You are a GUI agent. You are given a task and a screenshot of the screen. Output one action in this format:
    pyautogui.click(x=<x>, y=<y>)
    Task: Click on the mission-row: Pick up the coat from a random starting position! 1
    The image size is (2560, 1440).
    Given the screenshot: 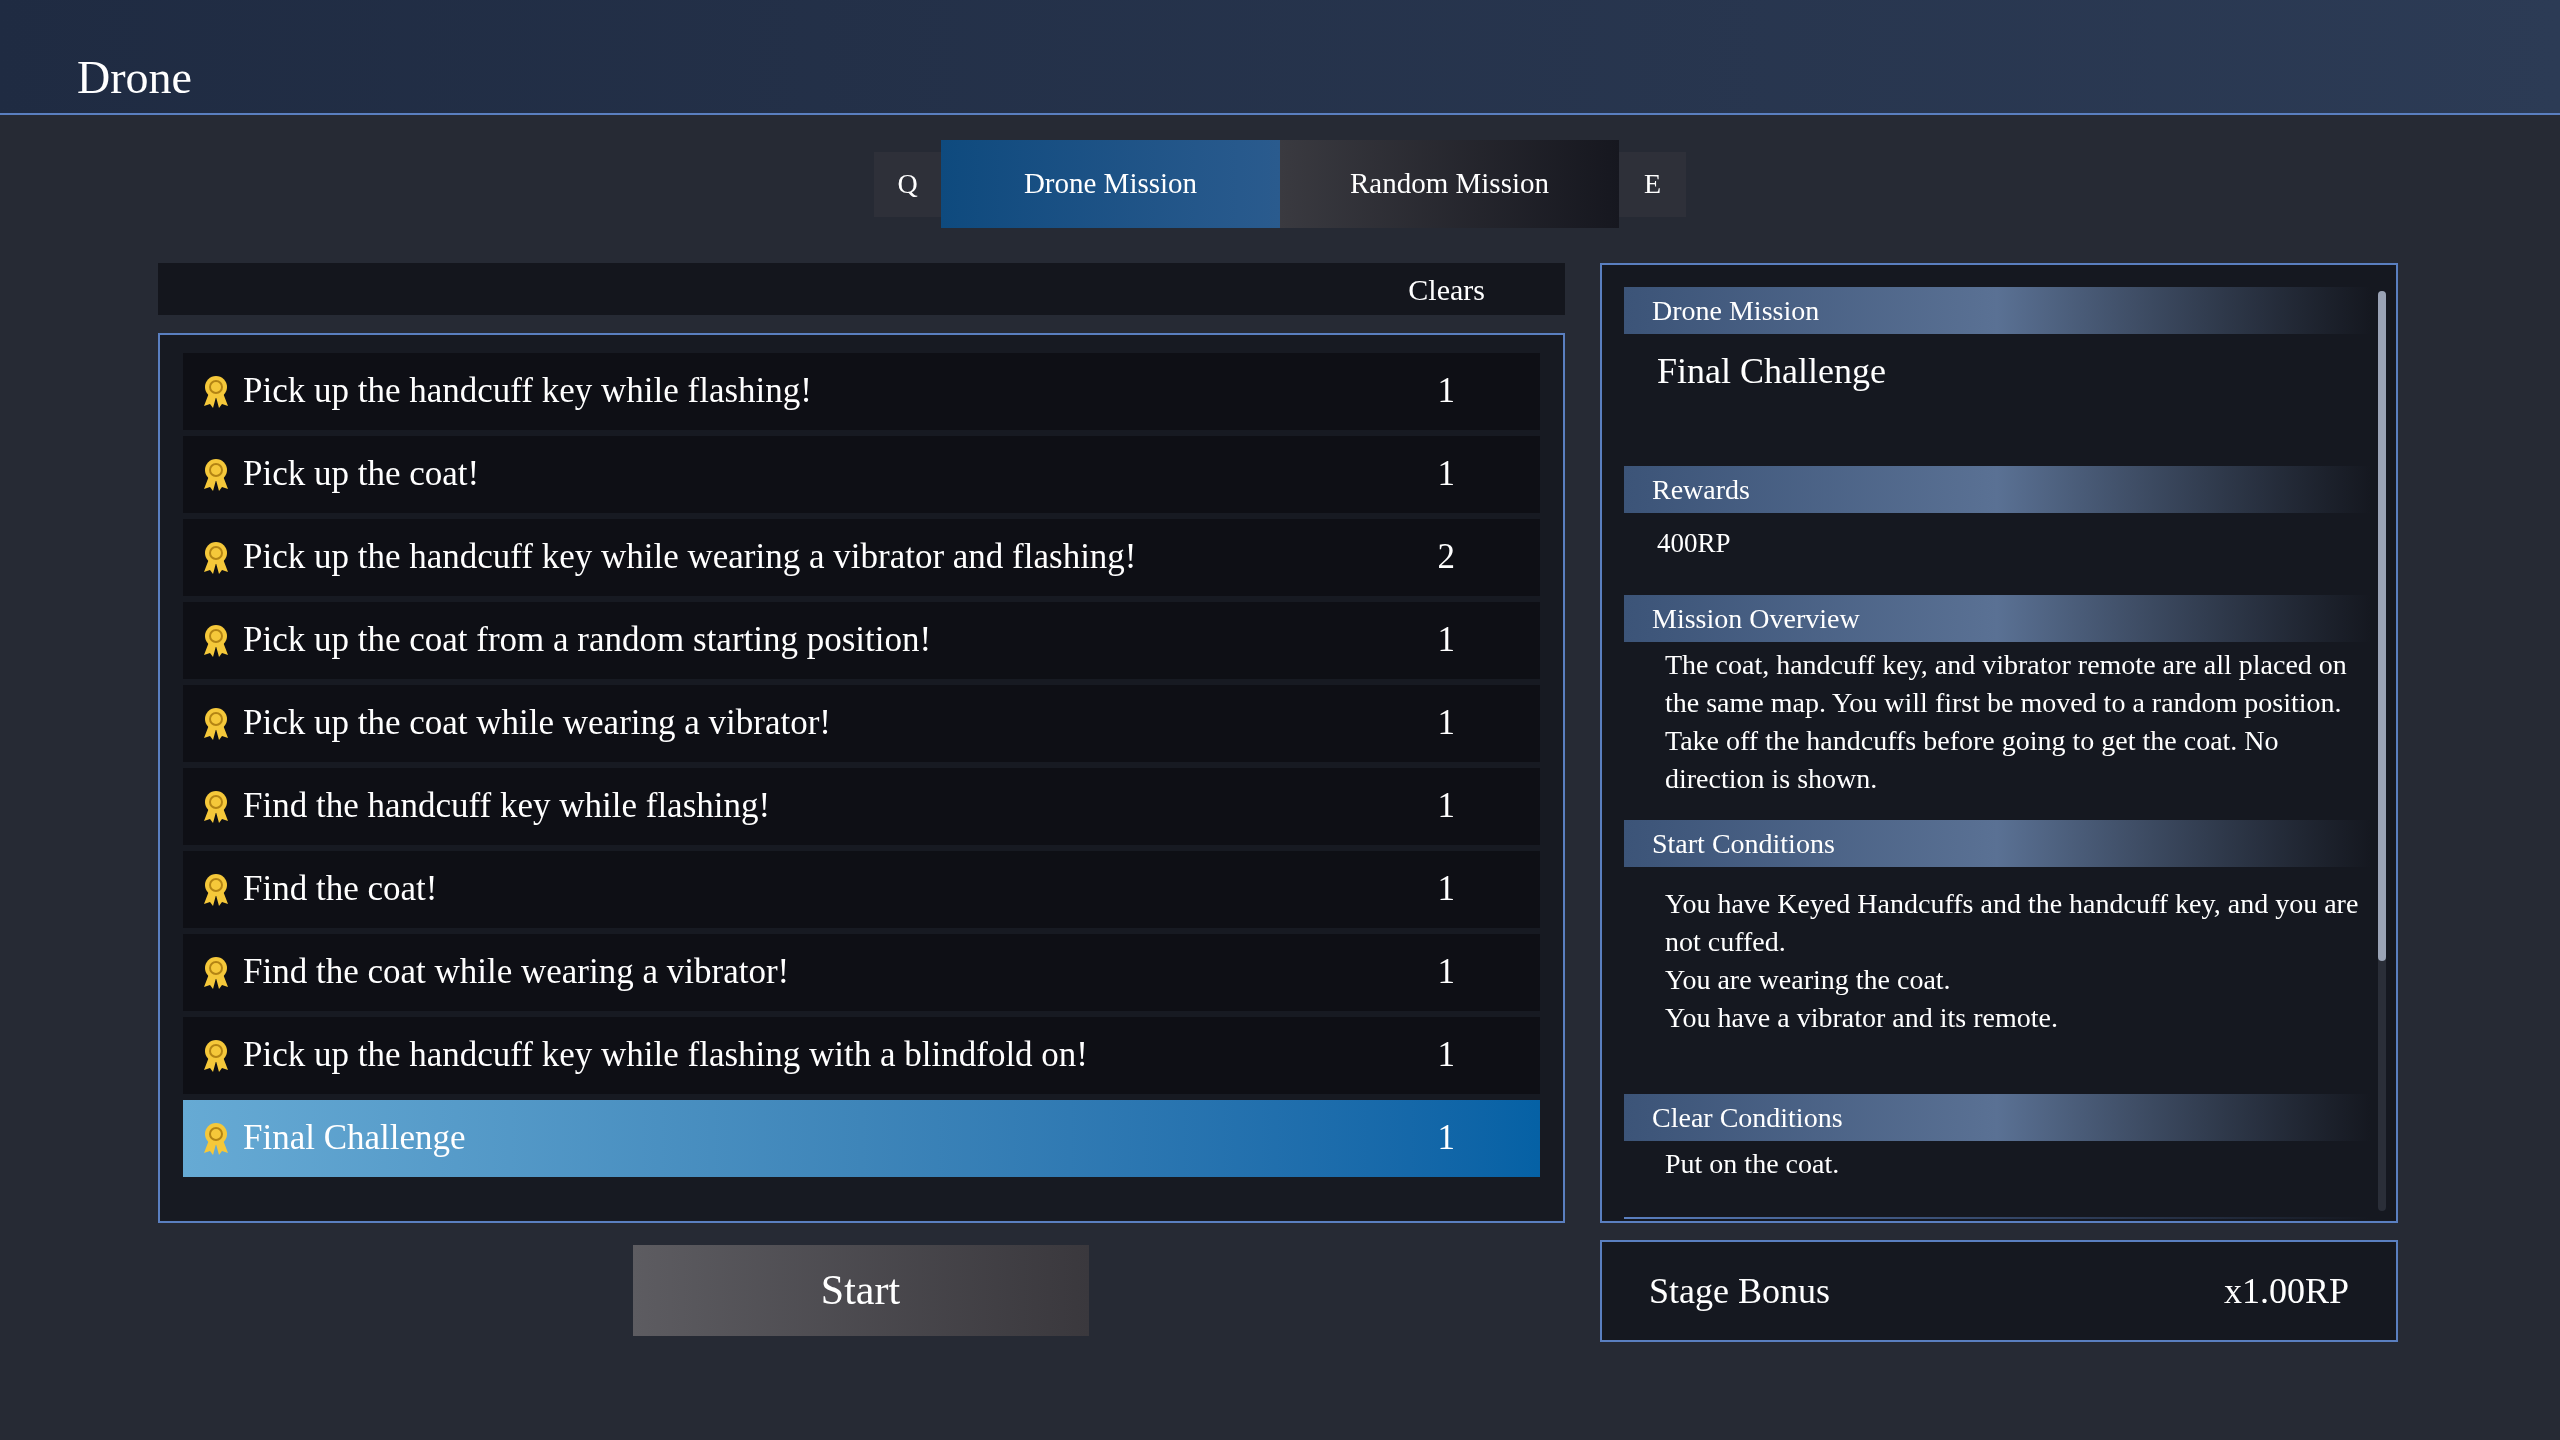 What is the action you would take?
    pyautogui.click(x=861, y=640)
    